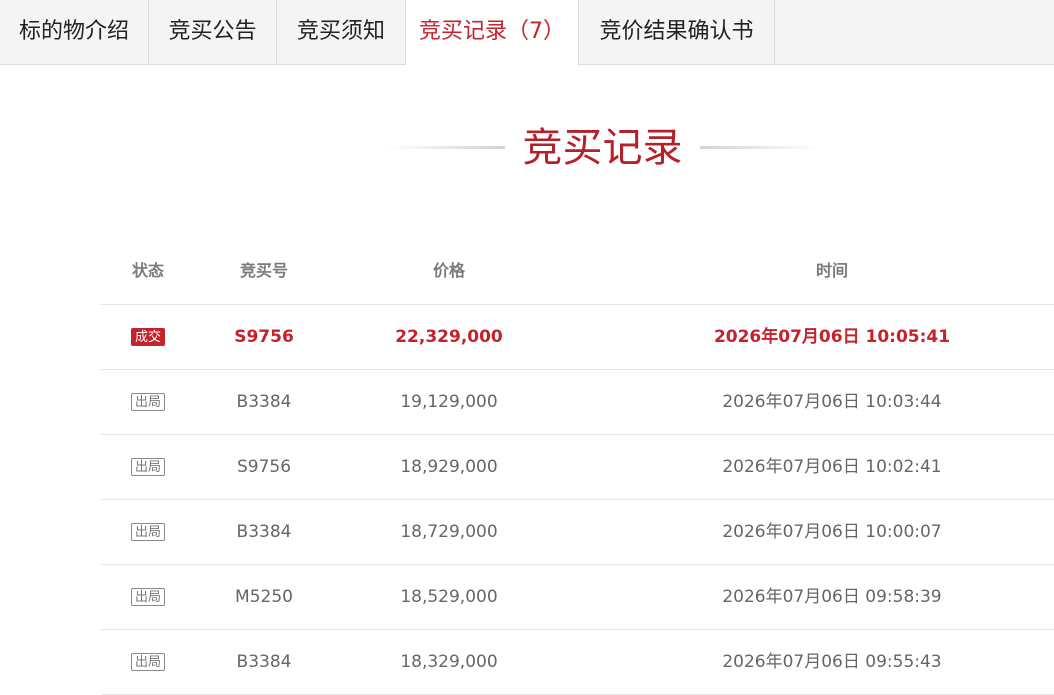 This screenshot has width=1054, height=695. Describe the element at coordinates (449, 402) in the screenshot. I see `bid-price: 19,129,000` at that location.